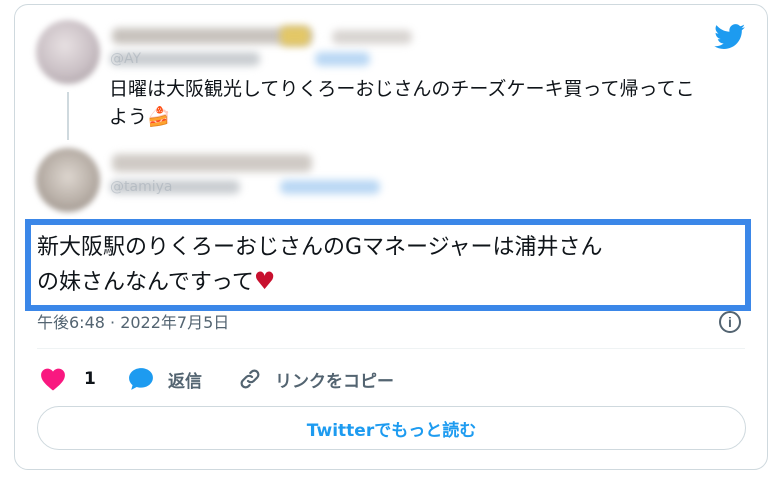 This screenshot has width=779, height=483. I want to click on actions-divider, so click(391, 348).